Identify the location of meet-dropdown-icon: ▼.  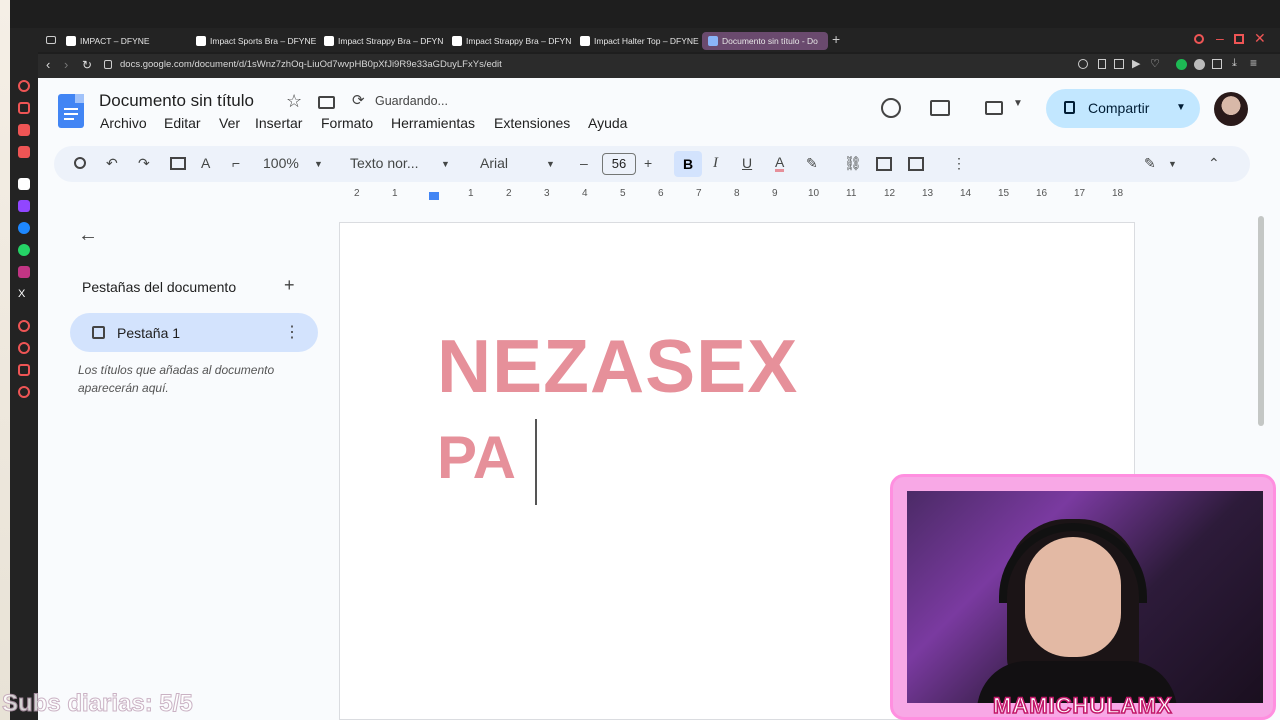
(1018, 103).